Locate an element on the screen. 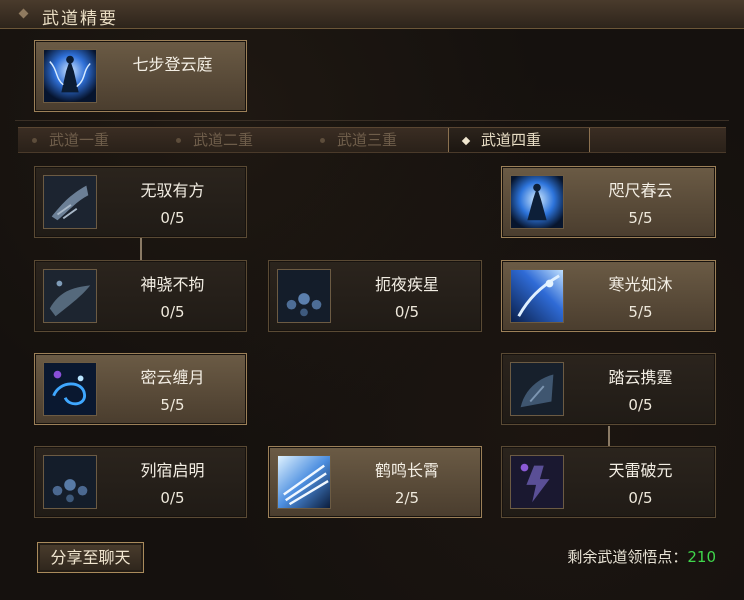 The image size is (744, 600). share-to-chat-button: 分享至聊天 is located at coordinates (90, 557).